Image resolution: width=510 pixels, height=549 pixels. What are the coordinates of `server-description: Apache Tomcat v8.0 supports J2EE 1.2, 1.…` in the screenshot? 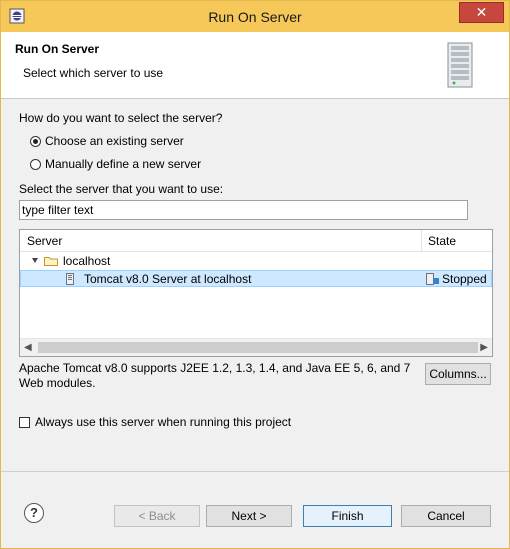 It's located at (215, 375).